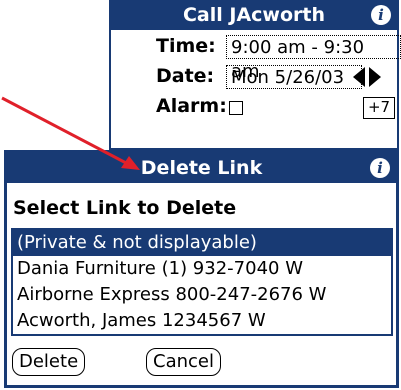 Image resolution: width=401 pixels, height=390 pixels. I want to click on date-label: Date:, so click(185, 76).